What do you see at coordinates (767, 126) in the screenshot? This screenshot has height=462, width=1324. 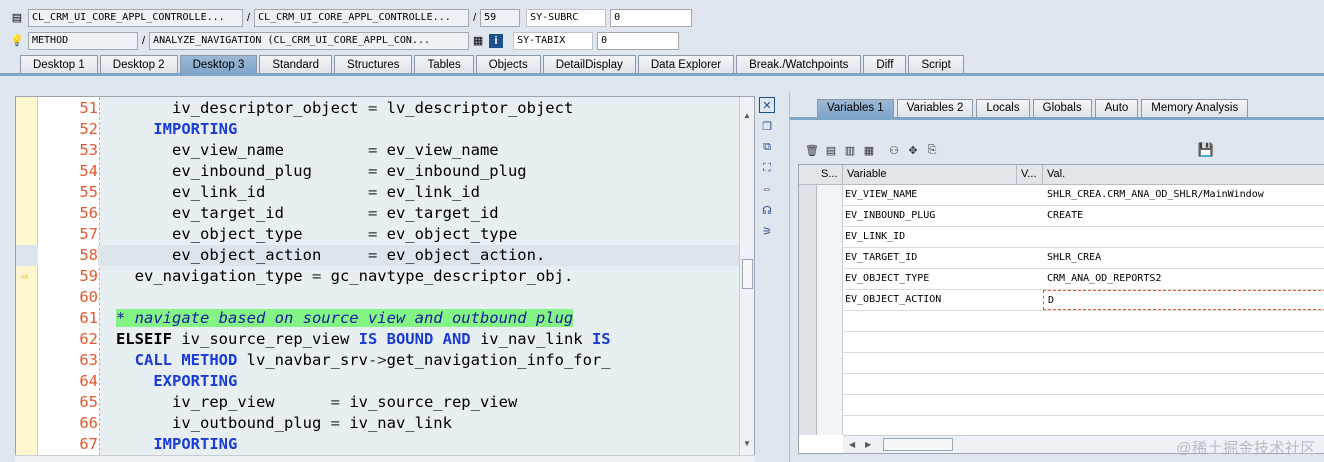 I see `new-window-icon: ❐` at bounding box center [767, 126].